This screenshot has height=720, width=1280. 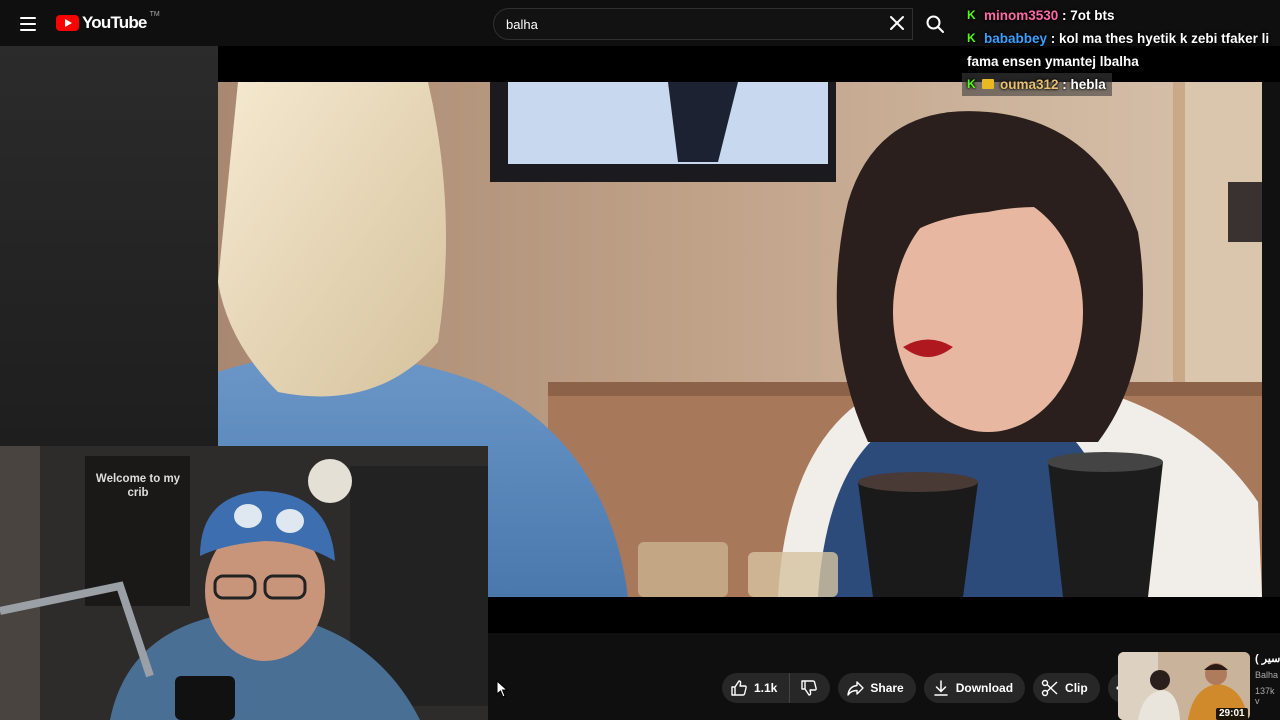 What do you see at coordinates (1121, 15) in the screenshot?
I see `chat-message: K minom3530 : 7ot bts` at bounding box center [1121, 15].